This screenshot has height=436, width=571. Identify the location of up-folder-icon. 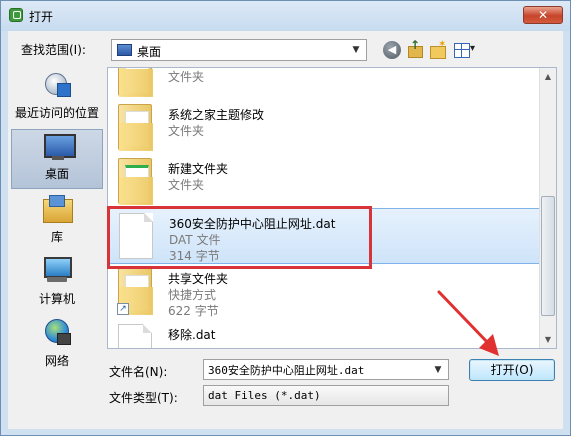
(415, 48).